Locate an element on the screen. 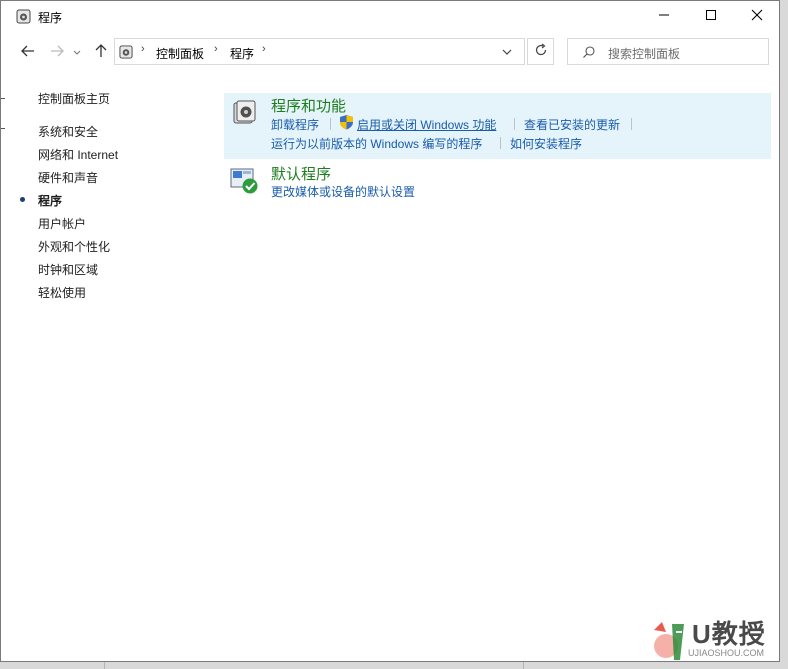  forward-button is located at coordinates (57, 52).